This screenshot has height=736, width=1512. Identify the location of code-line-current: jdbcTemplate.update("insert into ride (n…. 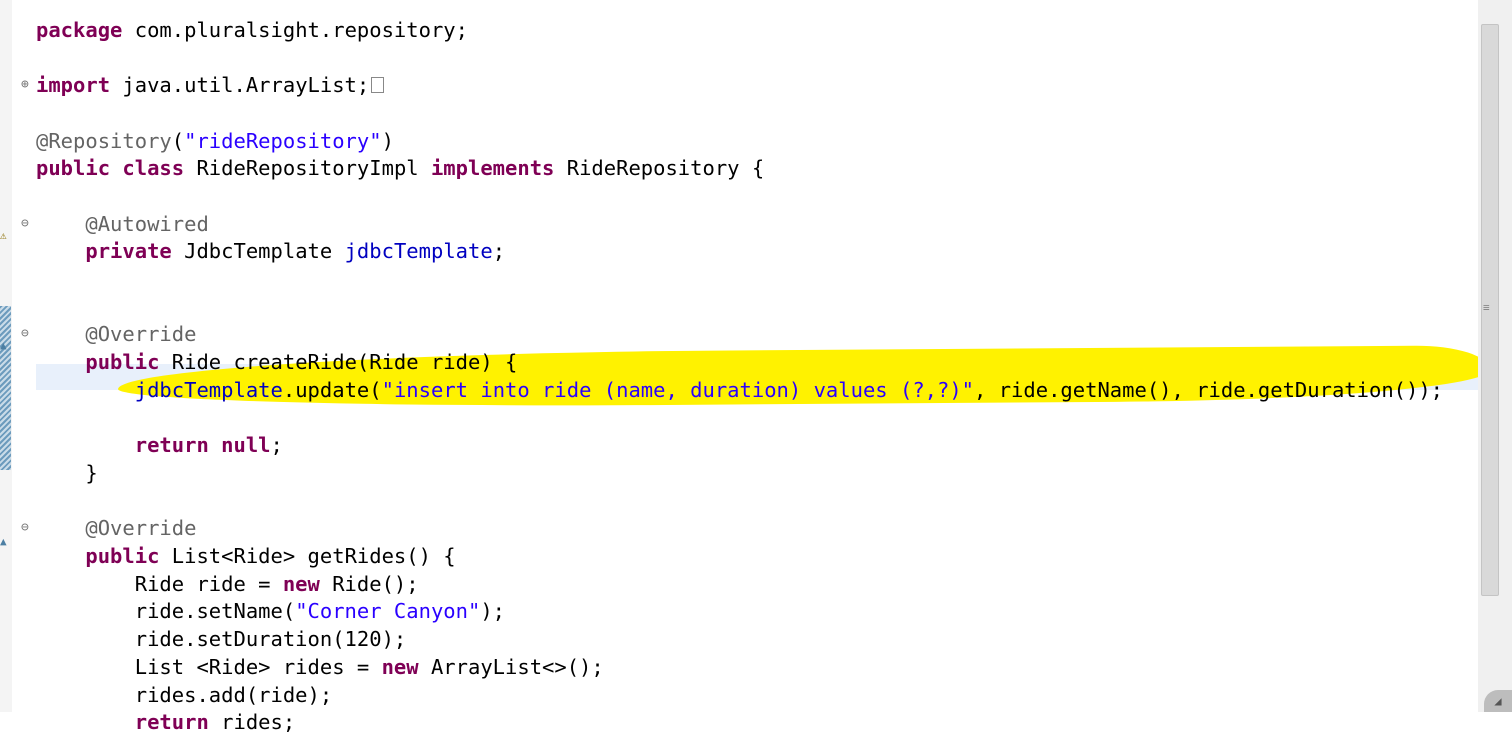
(739, 390).